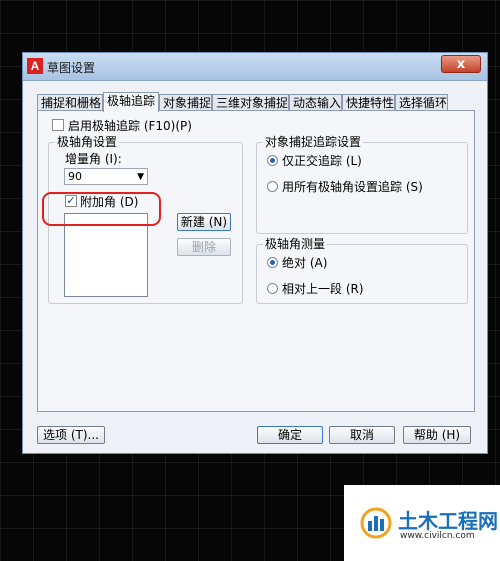 This screenshot has height=561, width=500. What do you see at coordinates (305, 263) in the screenshot?
I see `absolute-label: 绝对 (A)` at bounding box center [305, 263].